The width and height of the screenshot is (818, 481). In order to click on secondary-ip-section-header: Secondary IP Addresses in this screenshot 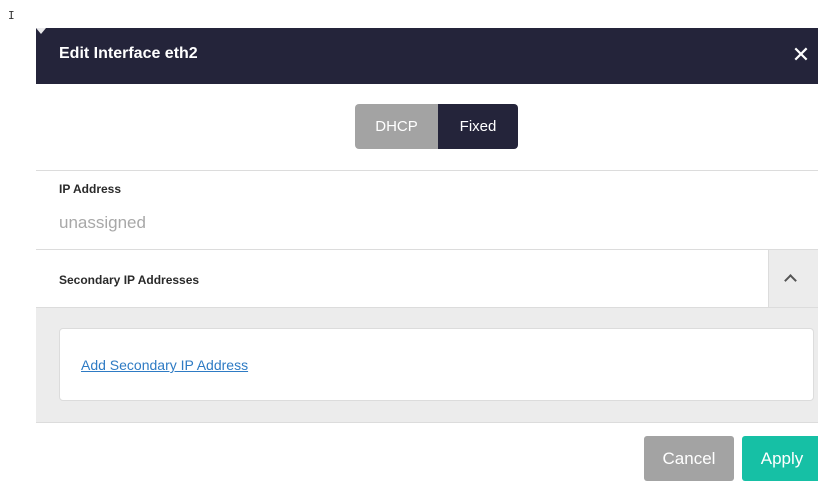, I will do `click(427, 278)`.